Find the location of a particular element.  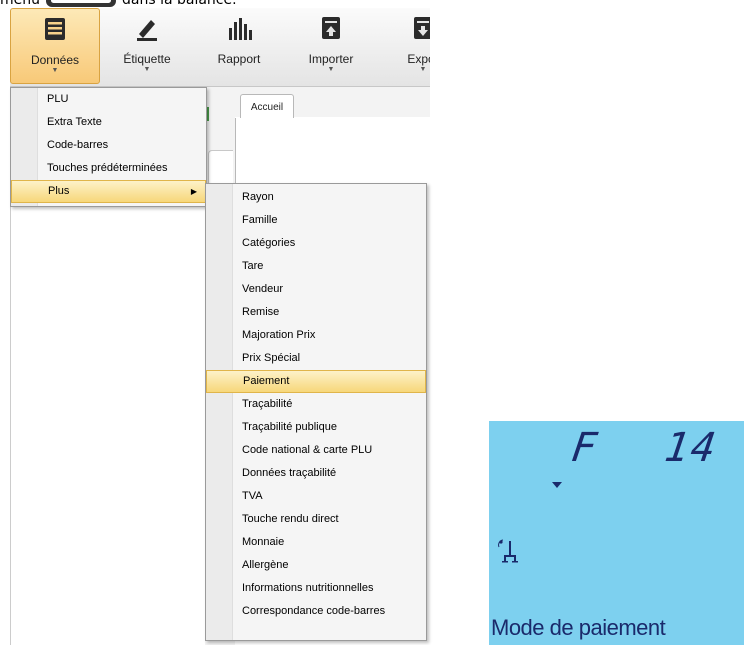

tab-label: Accueil is located at coordinates (267, 107).